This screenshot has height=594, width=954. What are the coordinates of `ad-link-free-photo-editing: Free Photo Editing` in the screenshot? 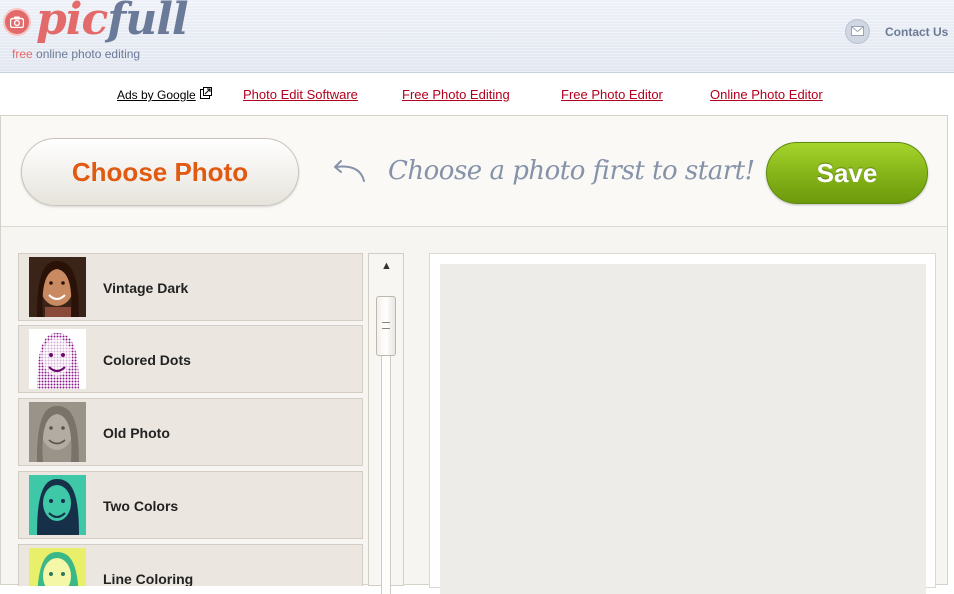 It's located at (456, 94).